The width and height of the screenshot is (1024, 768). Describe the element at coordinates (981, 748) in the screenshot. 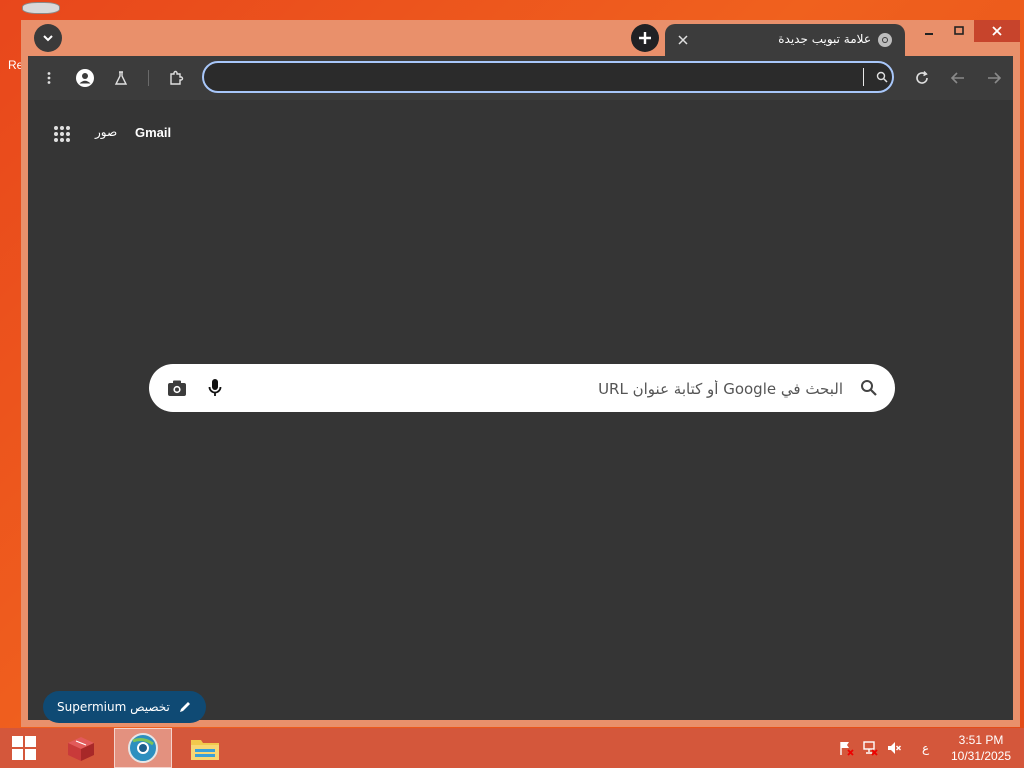

I see `taskbar-clock: 3:51 PM 10/31/2025` at that location.